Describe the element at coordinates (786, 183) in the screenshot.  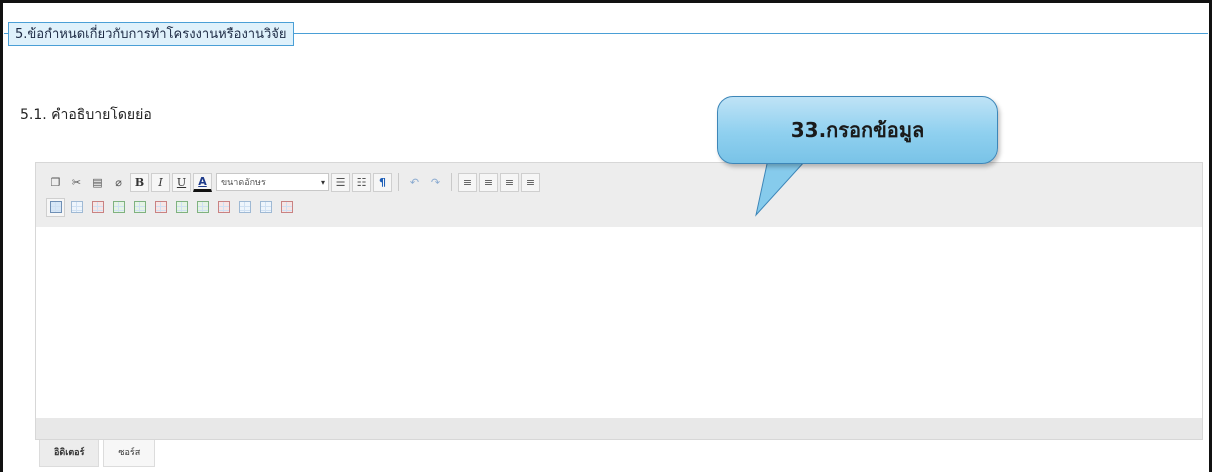
I see `callout-tail` at that location.